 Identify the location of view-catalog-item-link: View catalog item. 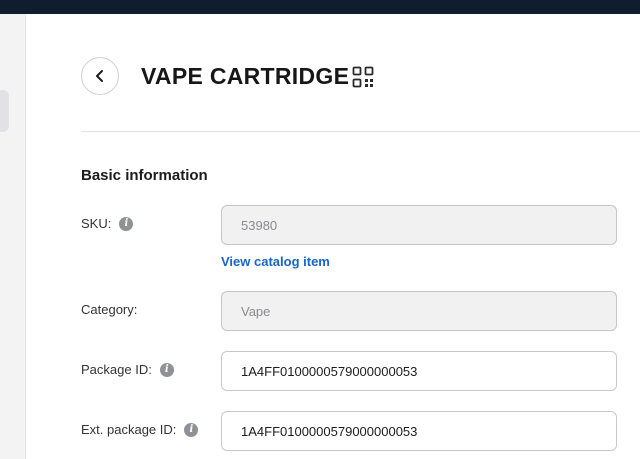
(275, 261).